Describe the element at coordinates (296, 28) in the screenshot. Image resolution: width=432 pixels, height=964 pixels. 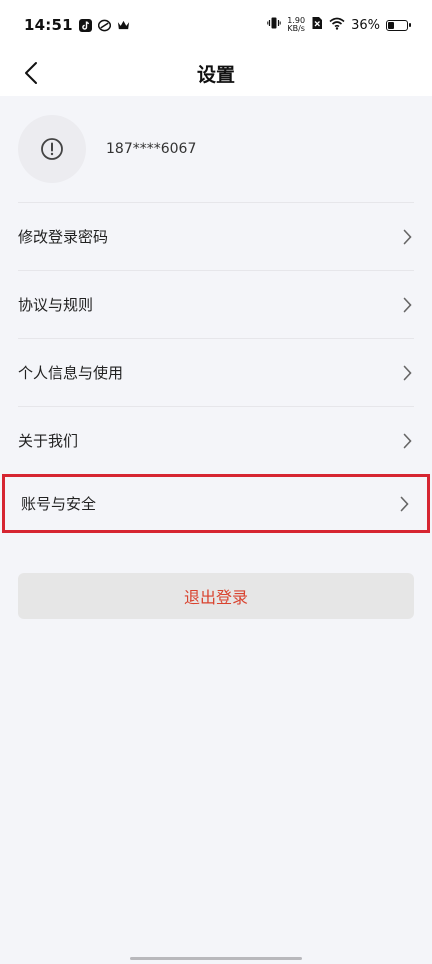
I see `net-speed-unit: KB/s` at that location.